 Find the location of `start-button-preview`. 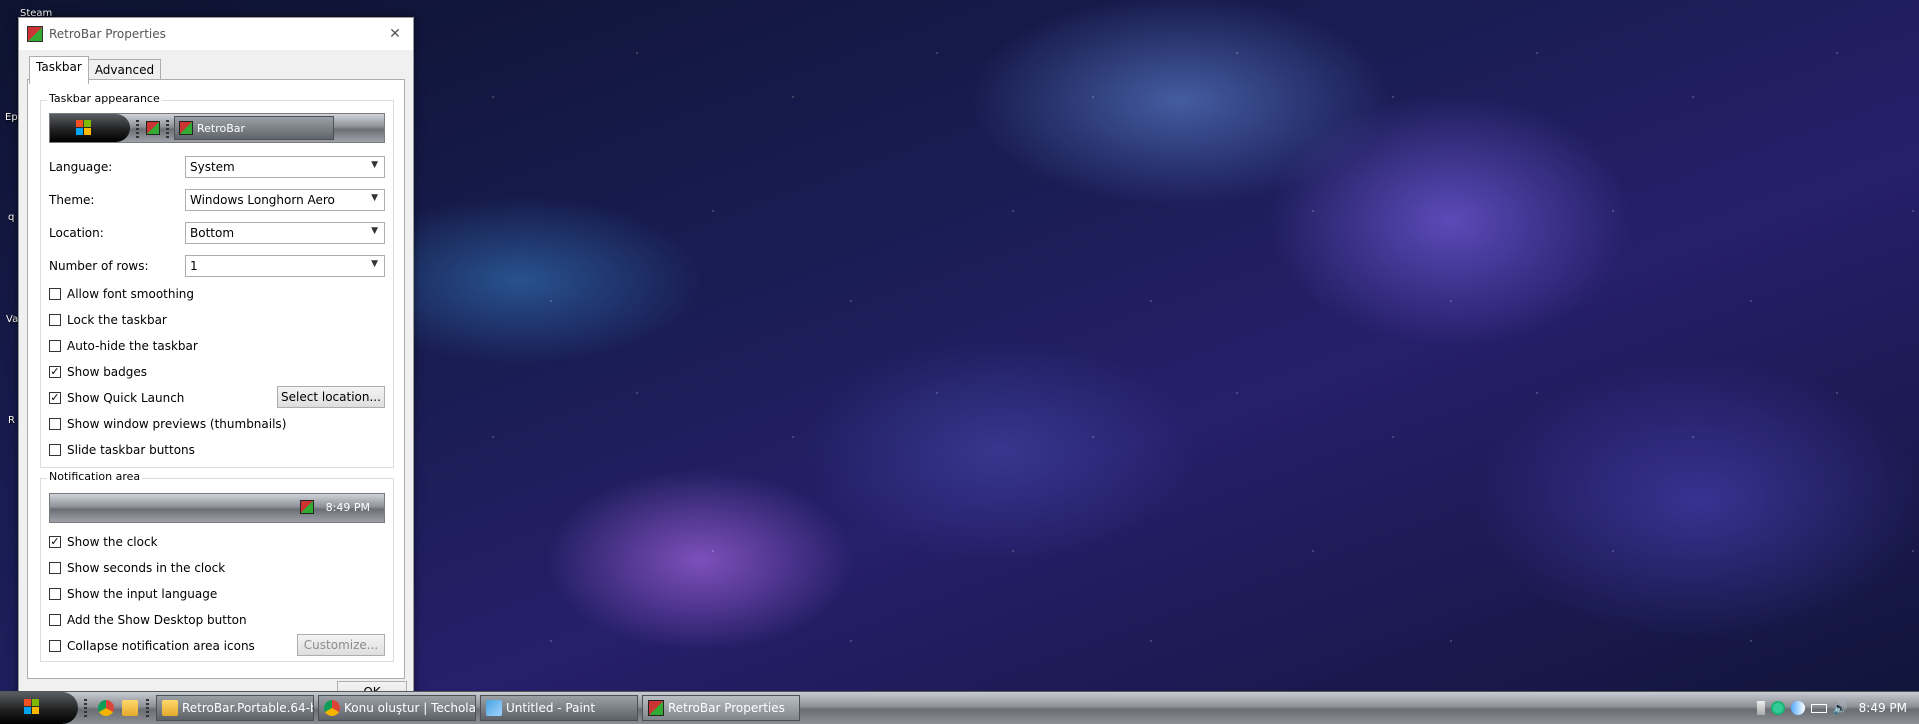

start-button-preview is located at coordinates (90, 128).